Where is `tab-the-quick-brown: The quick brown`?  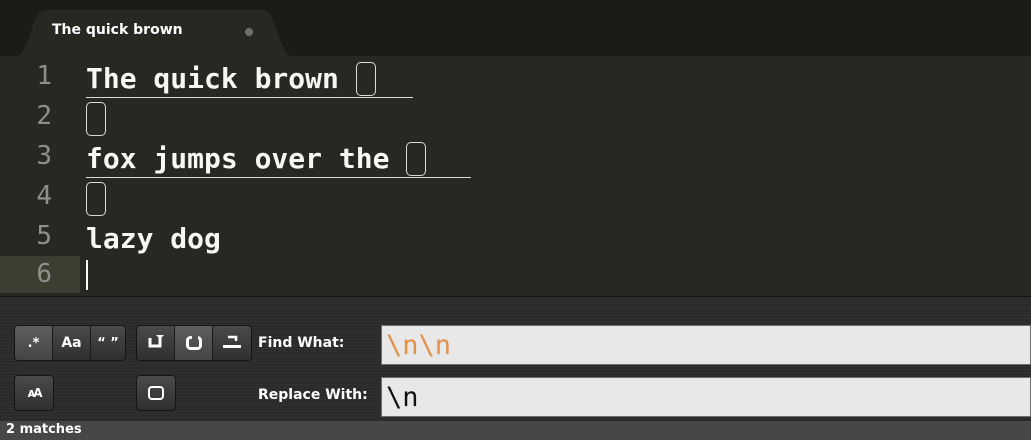
tab-the-quick-brown: The quick brown is located at coordinates (154, 33).